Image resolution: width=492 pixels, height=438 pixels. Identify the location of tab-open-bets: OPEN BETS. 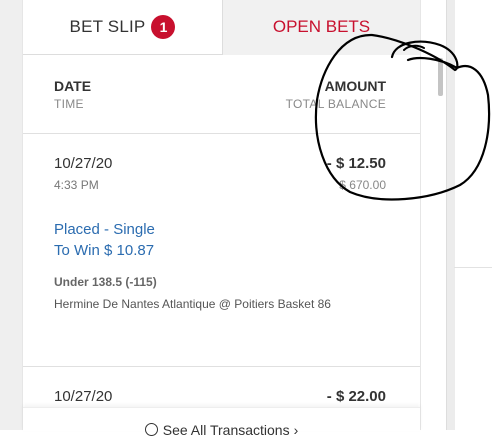
(321, 27).